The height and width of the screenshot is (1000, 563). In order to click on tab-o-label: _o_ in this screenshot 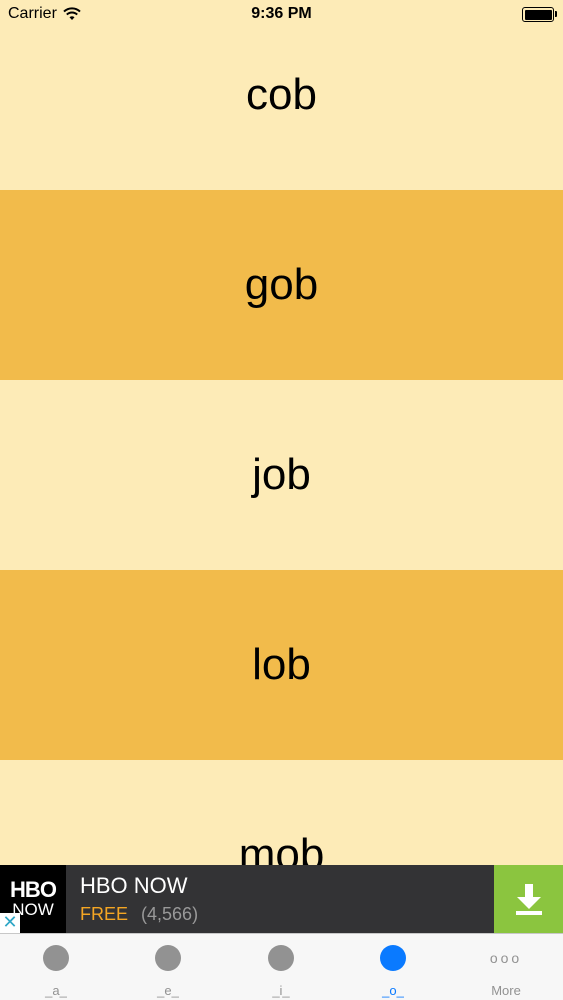, I will do `click(393, 990)`.